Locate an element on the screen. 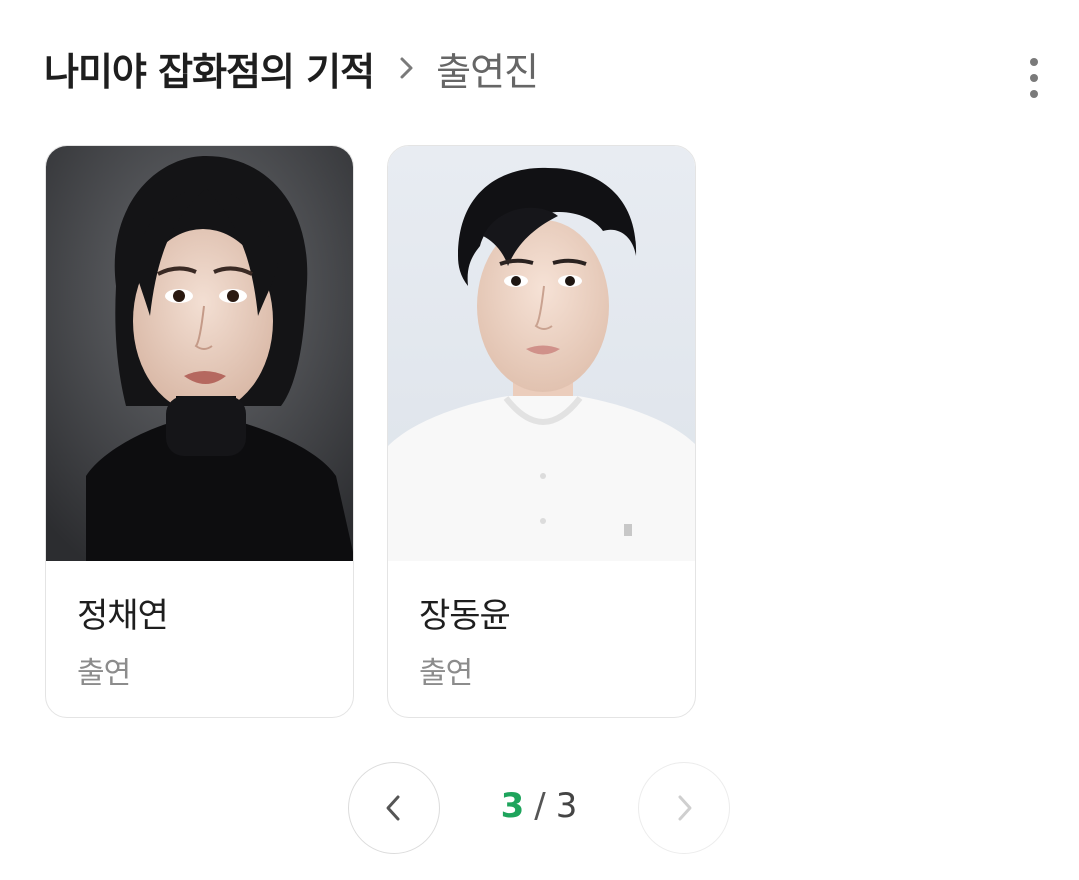 This screenshot has height=880, width=1079. pagination: 3/3 is located at coordinates (540, 809).